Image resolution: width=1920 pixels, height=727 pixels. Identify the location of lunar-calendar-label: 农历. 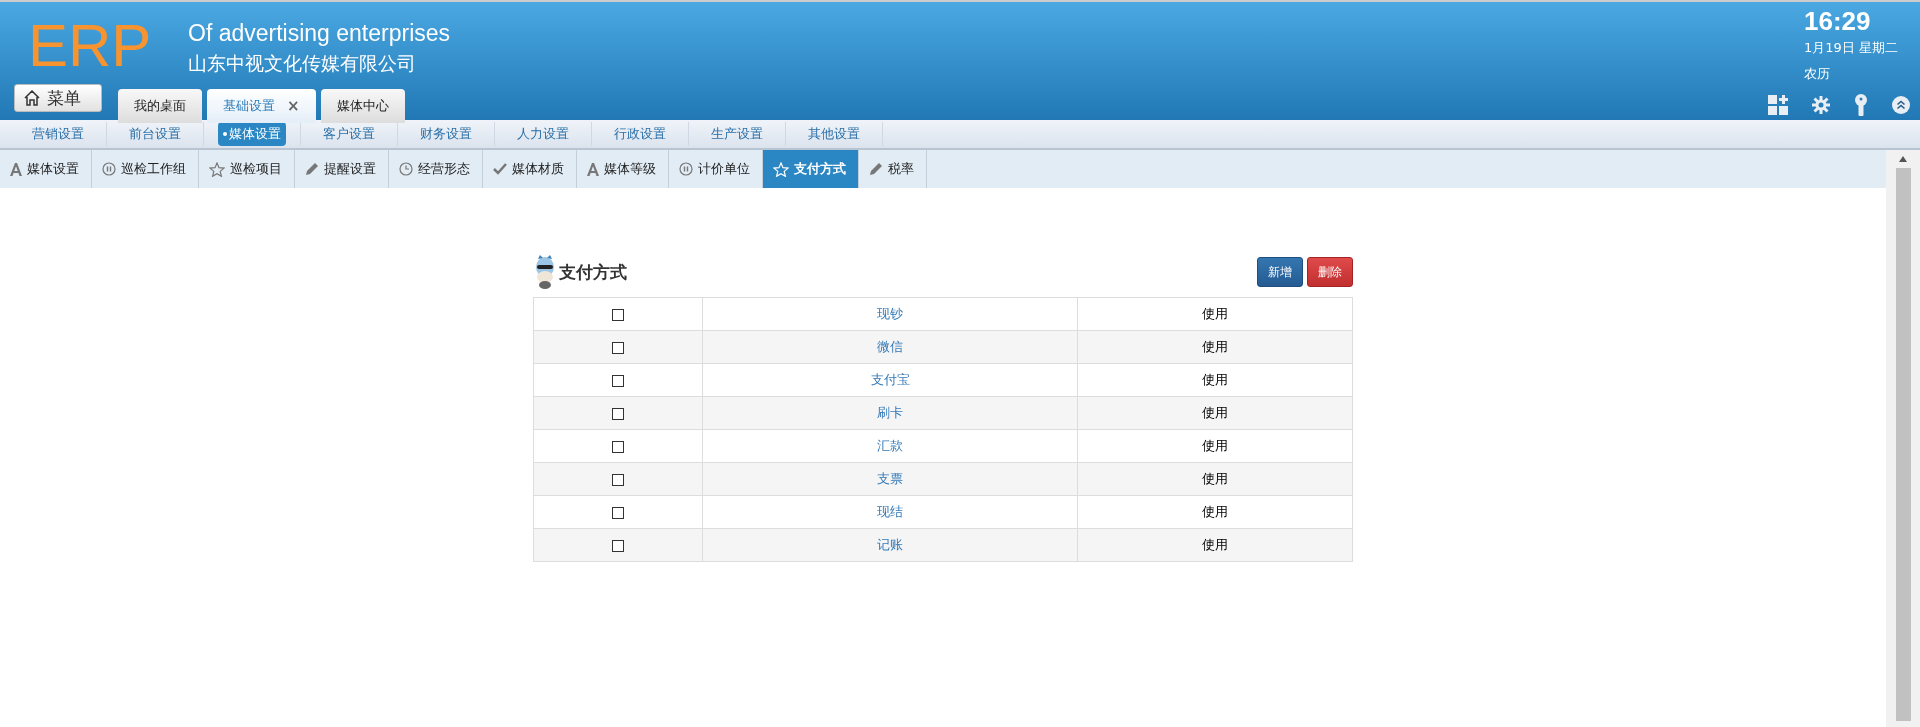
(1817, 74).